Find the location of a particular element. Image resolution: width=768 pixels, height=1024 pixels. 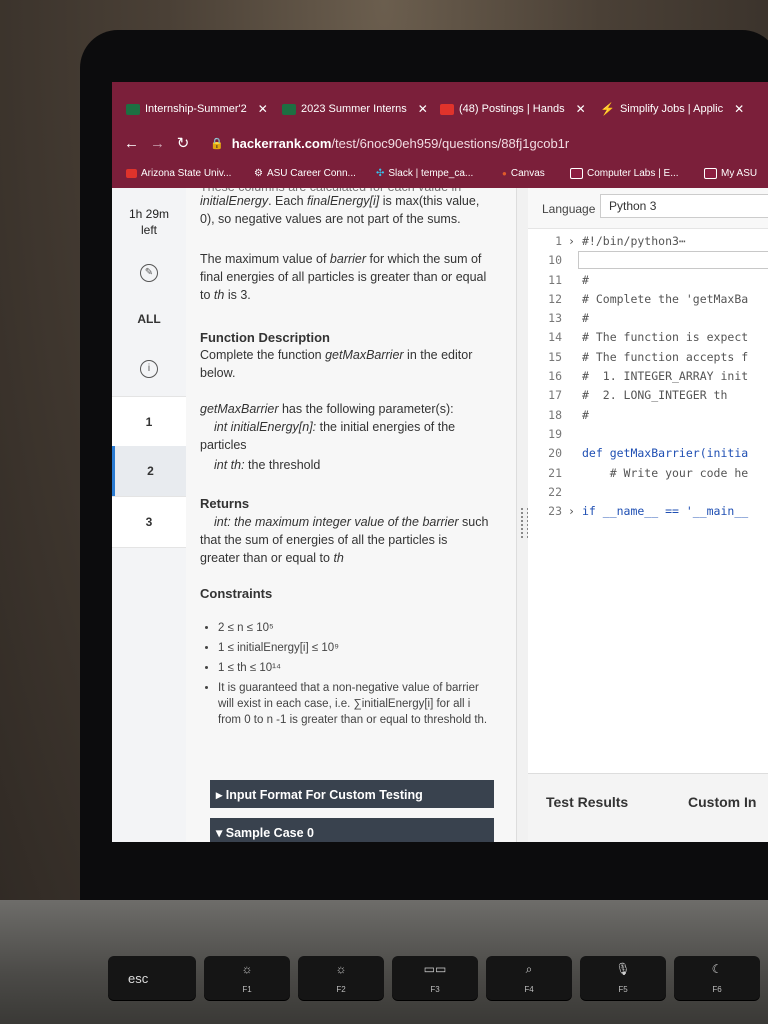

key-f1: ☼ F1 is located at coordinates (247, 978).